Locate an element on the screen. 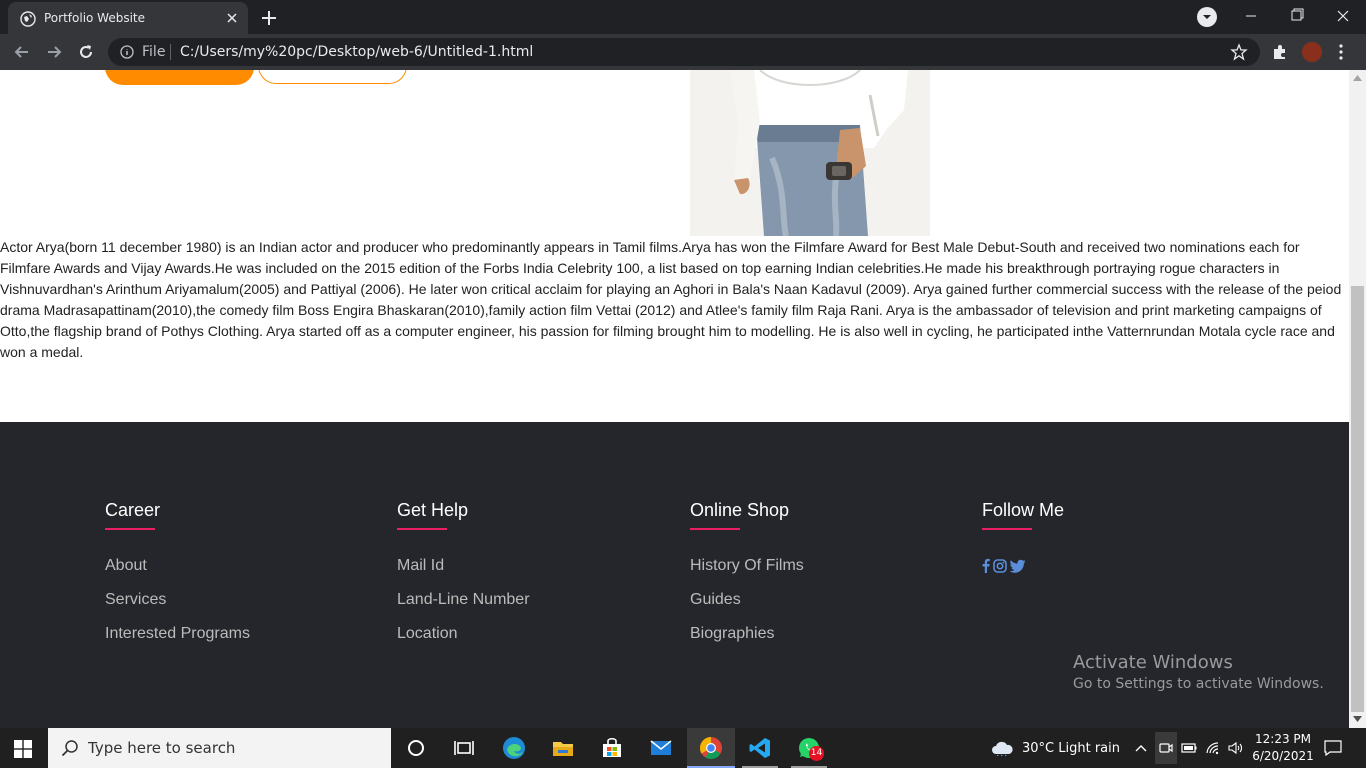  whatsapp-badge: 14 is located at coordinates (816, 753).